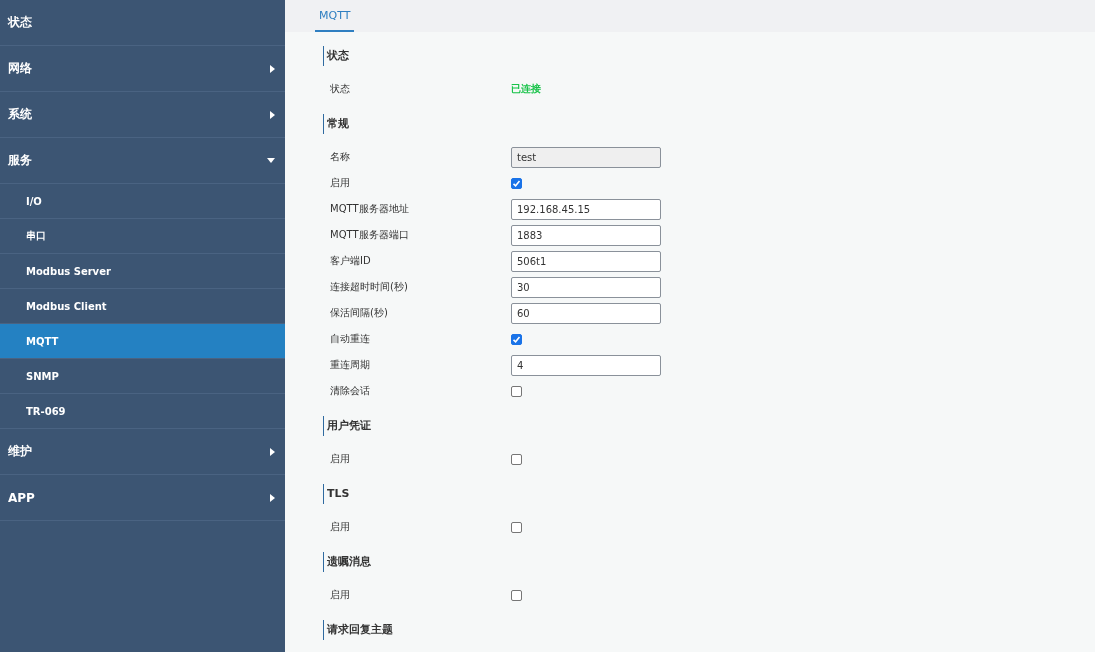 The width and height of the screenshot is (1095, 652). What do you see at coordinates (350, 261) in the screenshot?
I see `field-label: 客户端ID` at bounding box center [350, 261].